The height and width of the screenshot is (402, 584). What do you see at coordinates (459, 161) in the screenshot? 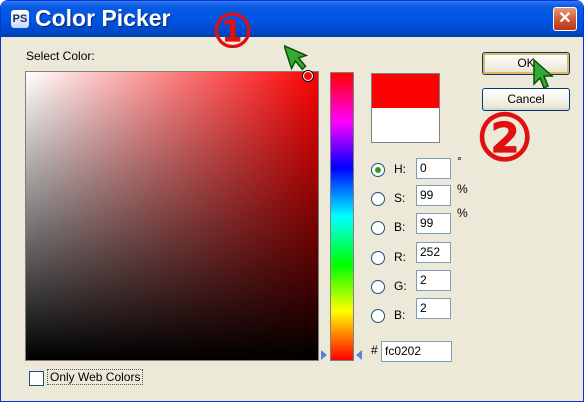
I see `hue-unit: °` at bounding box center [459, 161].